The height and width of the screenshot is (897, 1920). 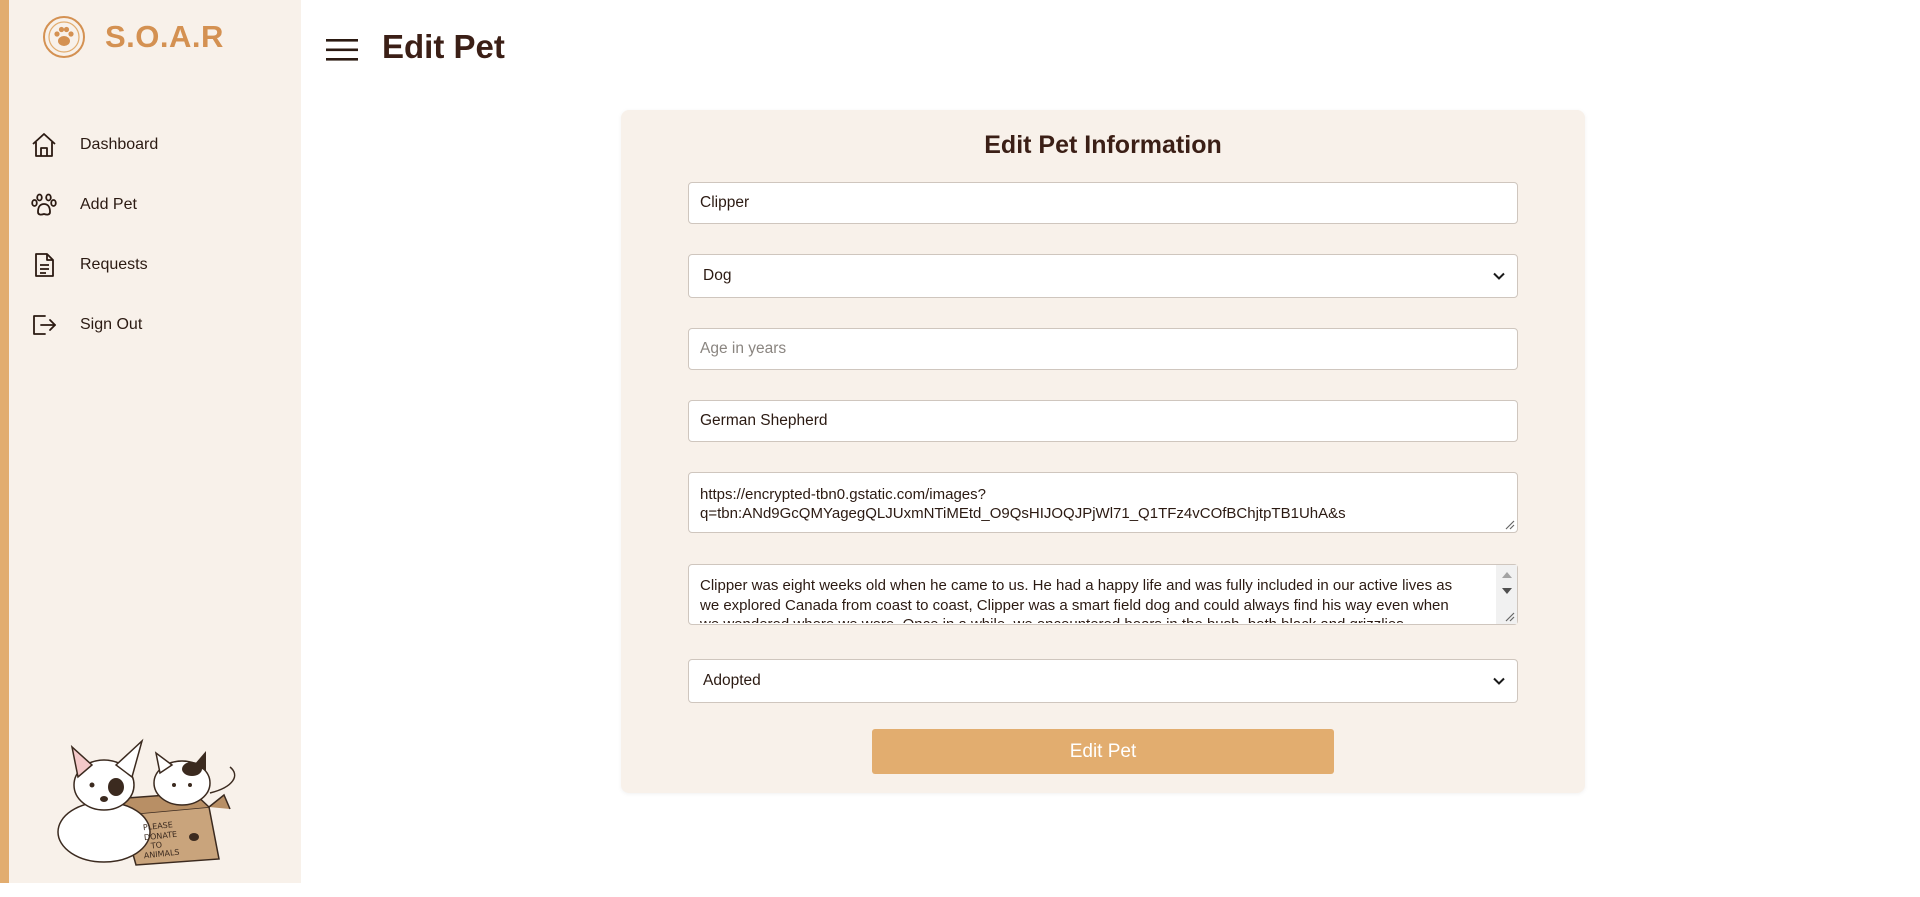 What do you see at coordinates (1103, 681) in the screenshot?
I see `pet-status-select: Adopted` at bounding box center [1103, 681].